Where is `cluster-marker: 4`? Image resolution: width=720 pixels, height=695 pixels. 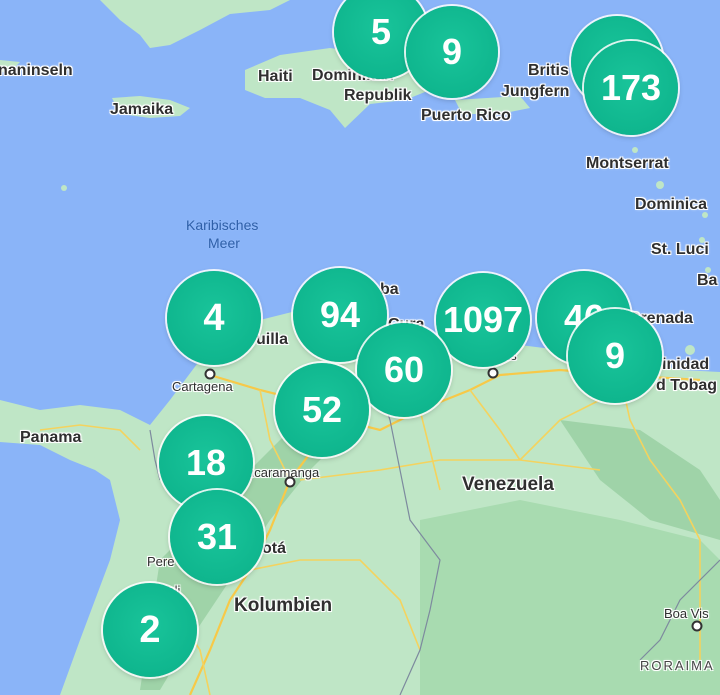
cluster-marker: 4 is located at coordinates (214, 318).